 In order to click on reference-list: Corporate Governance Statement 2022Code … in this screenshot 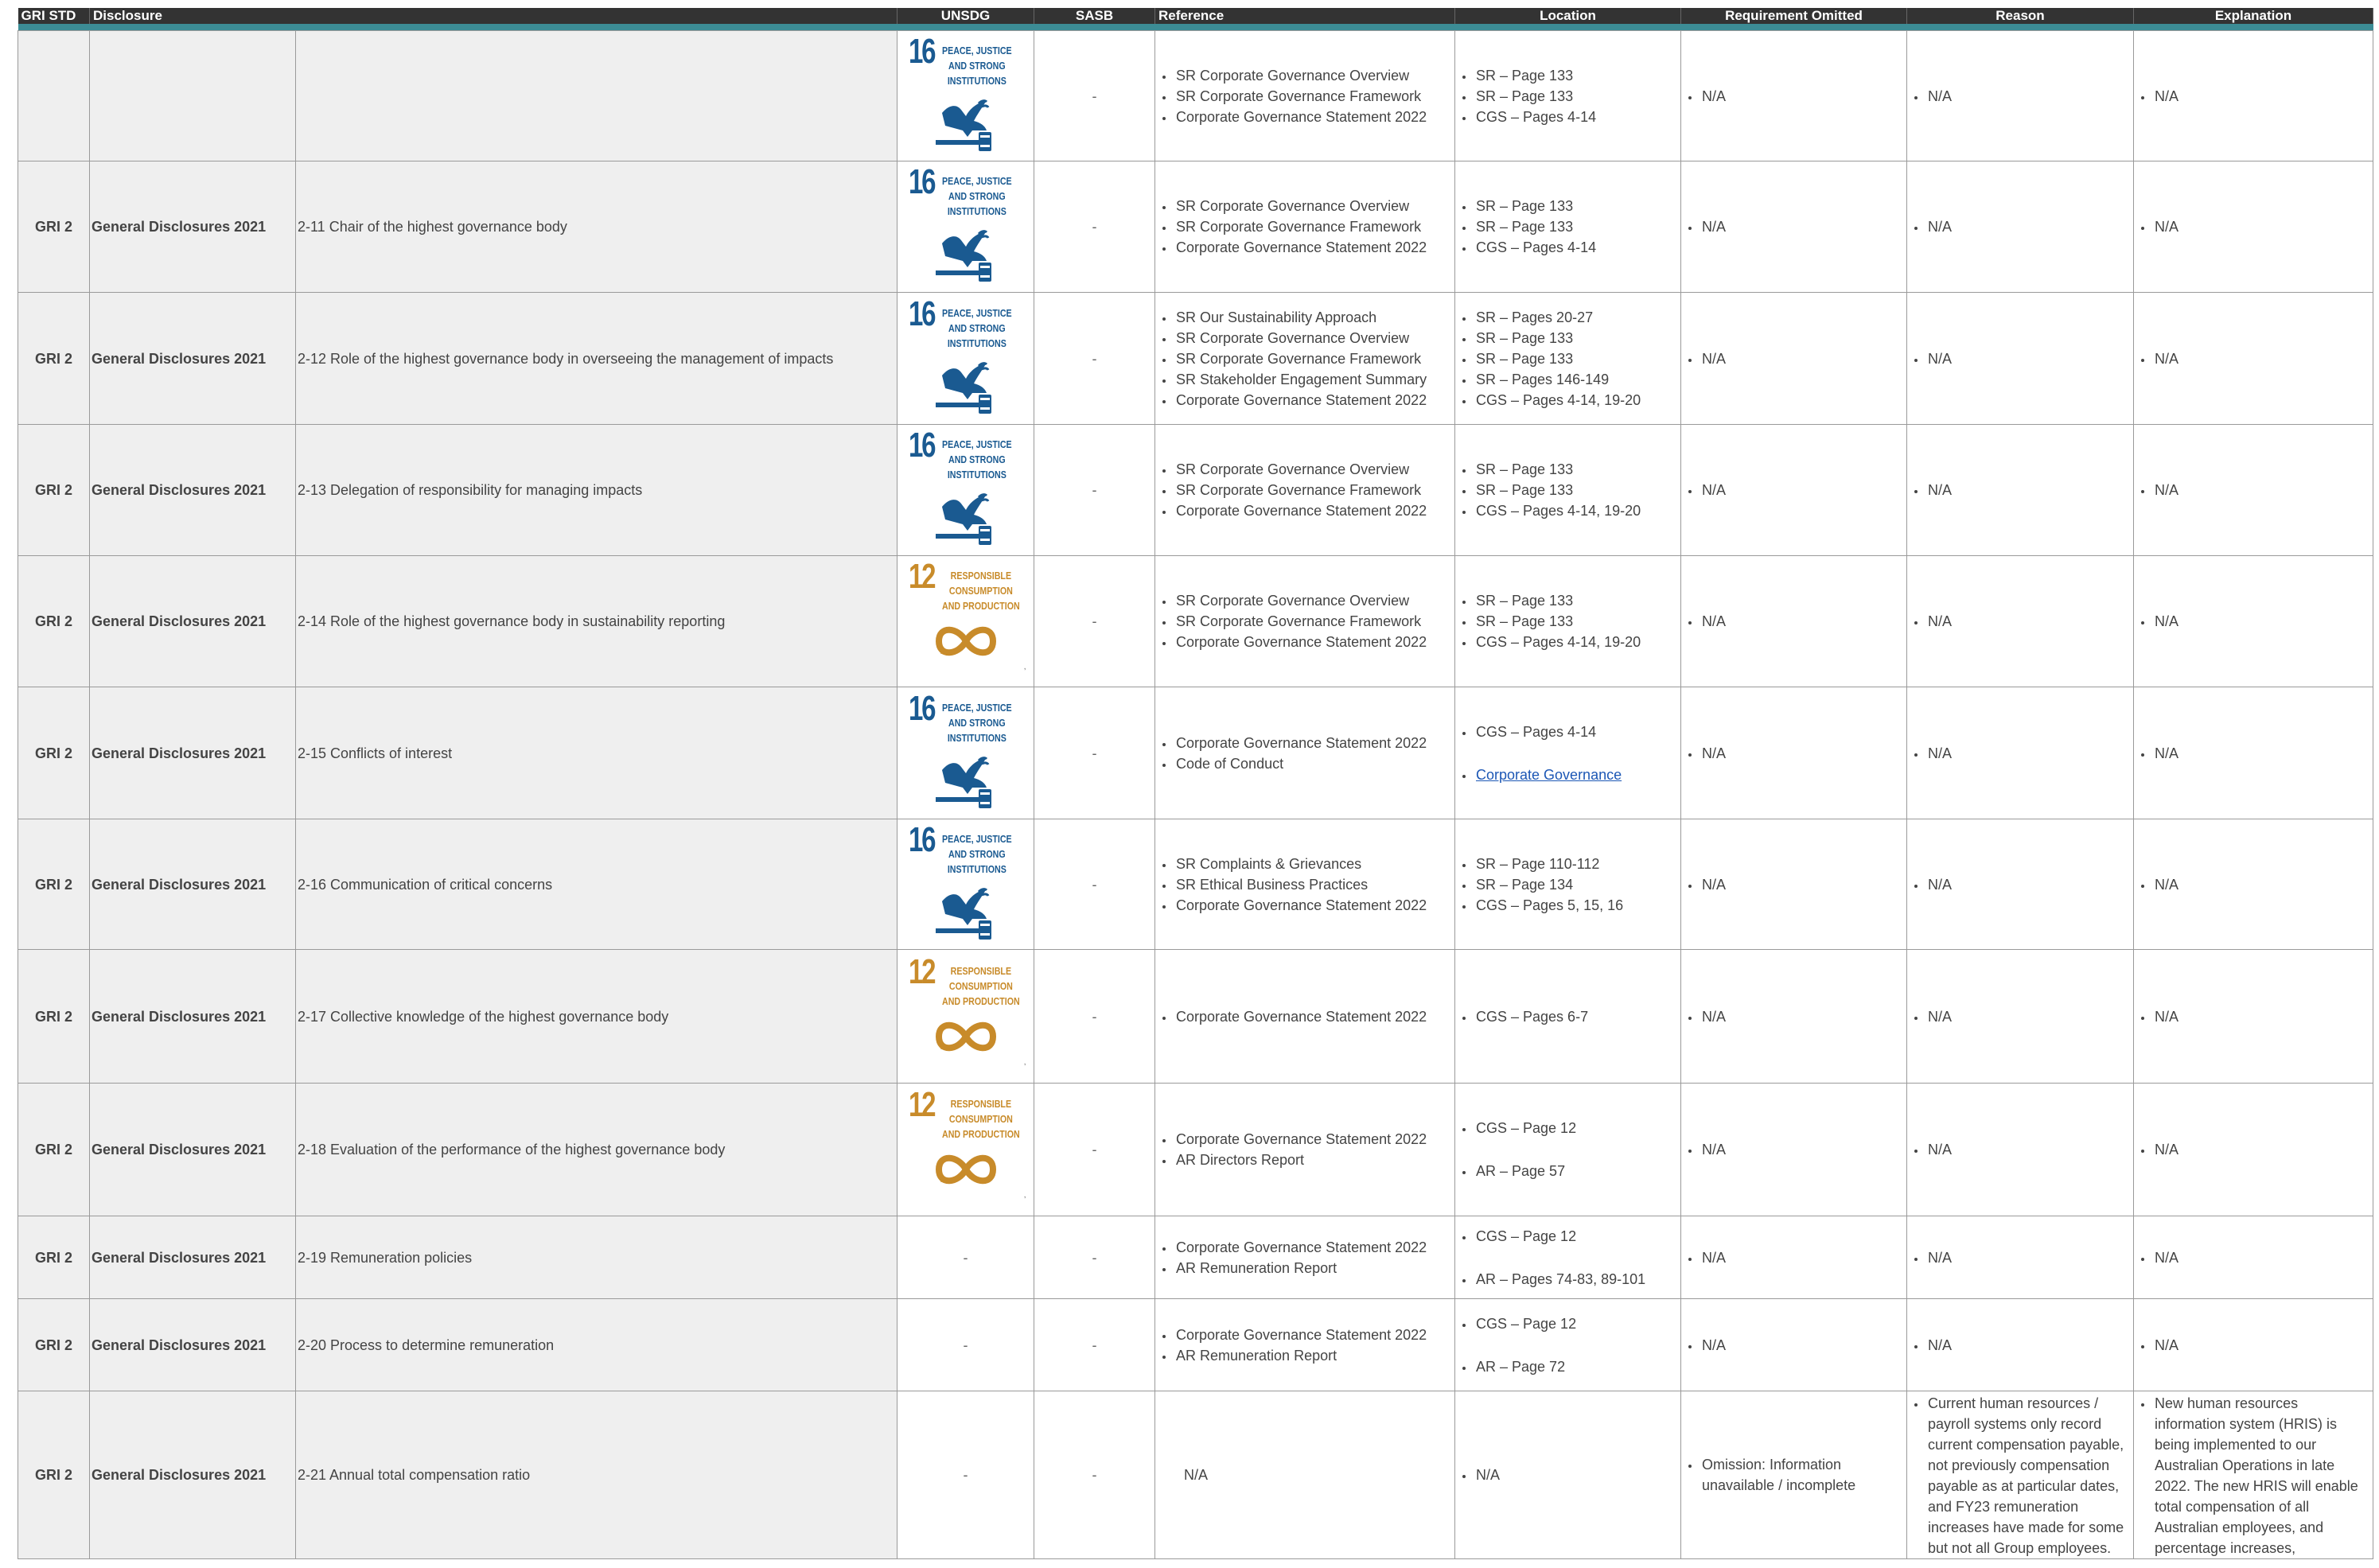, I will do `click(1305, 753)`.